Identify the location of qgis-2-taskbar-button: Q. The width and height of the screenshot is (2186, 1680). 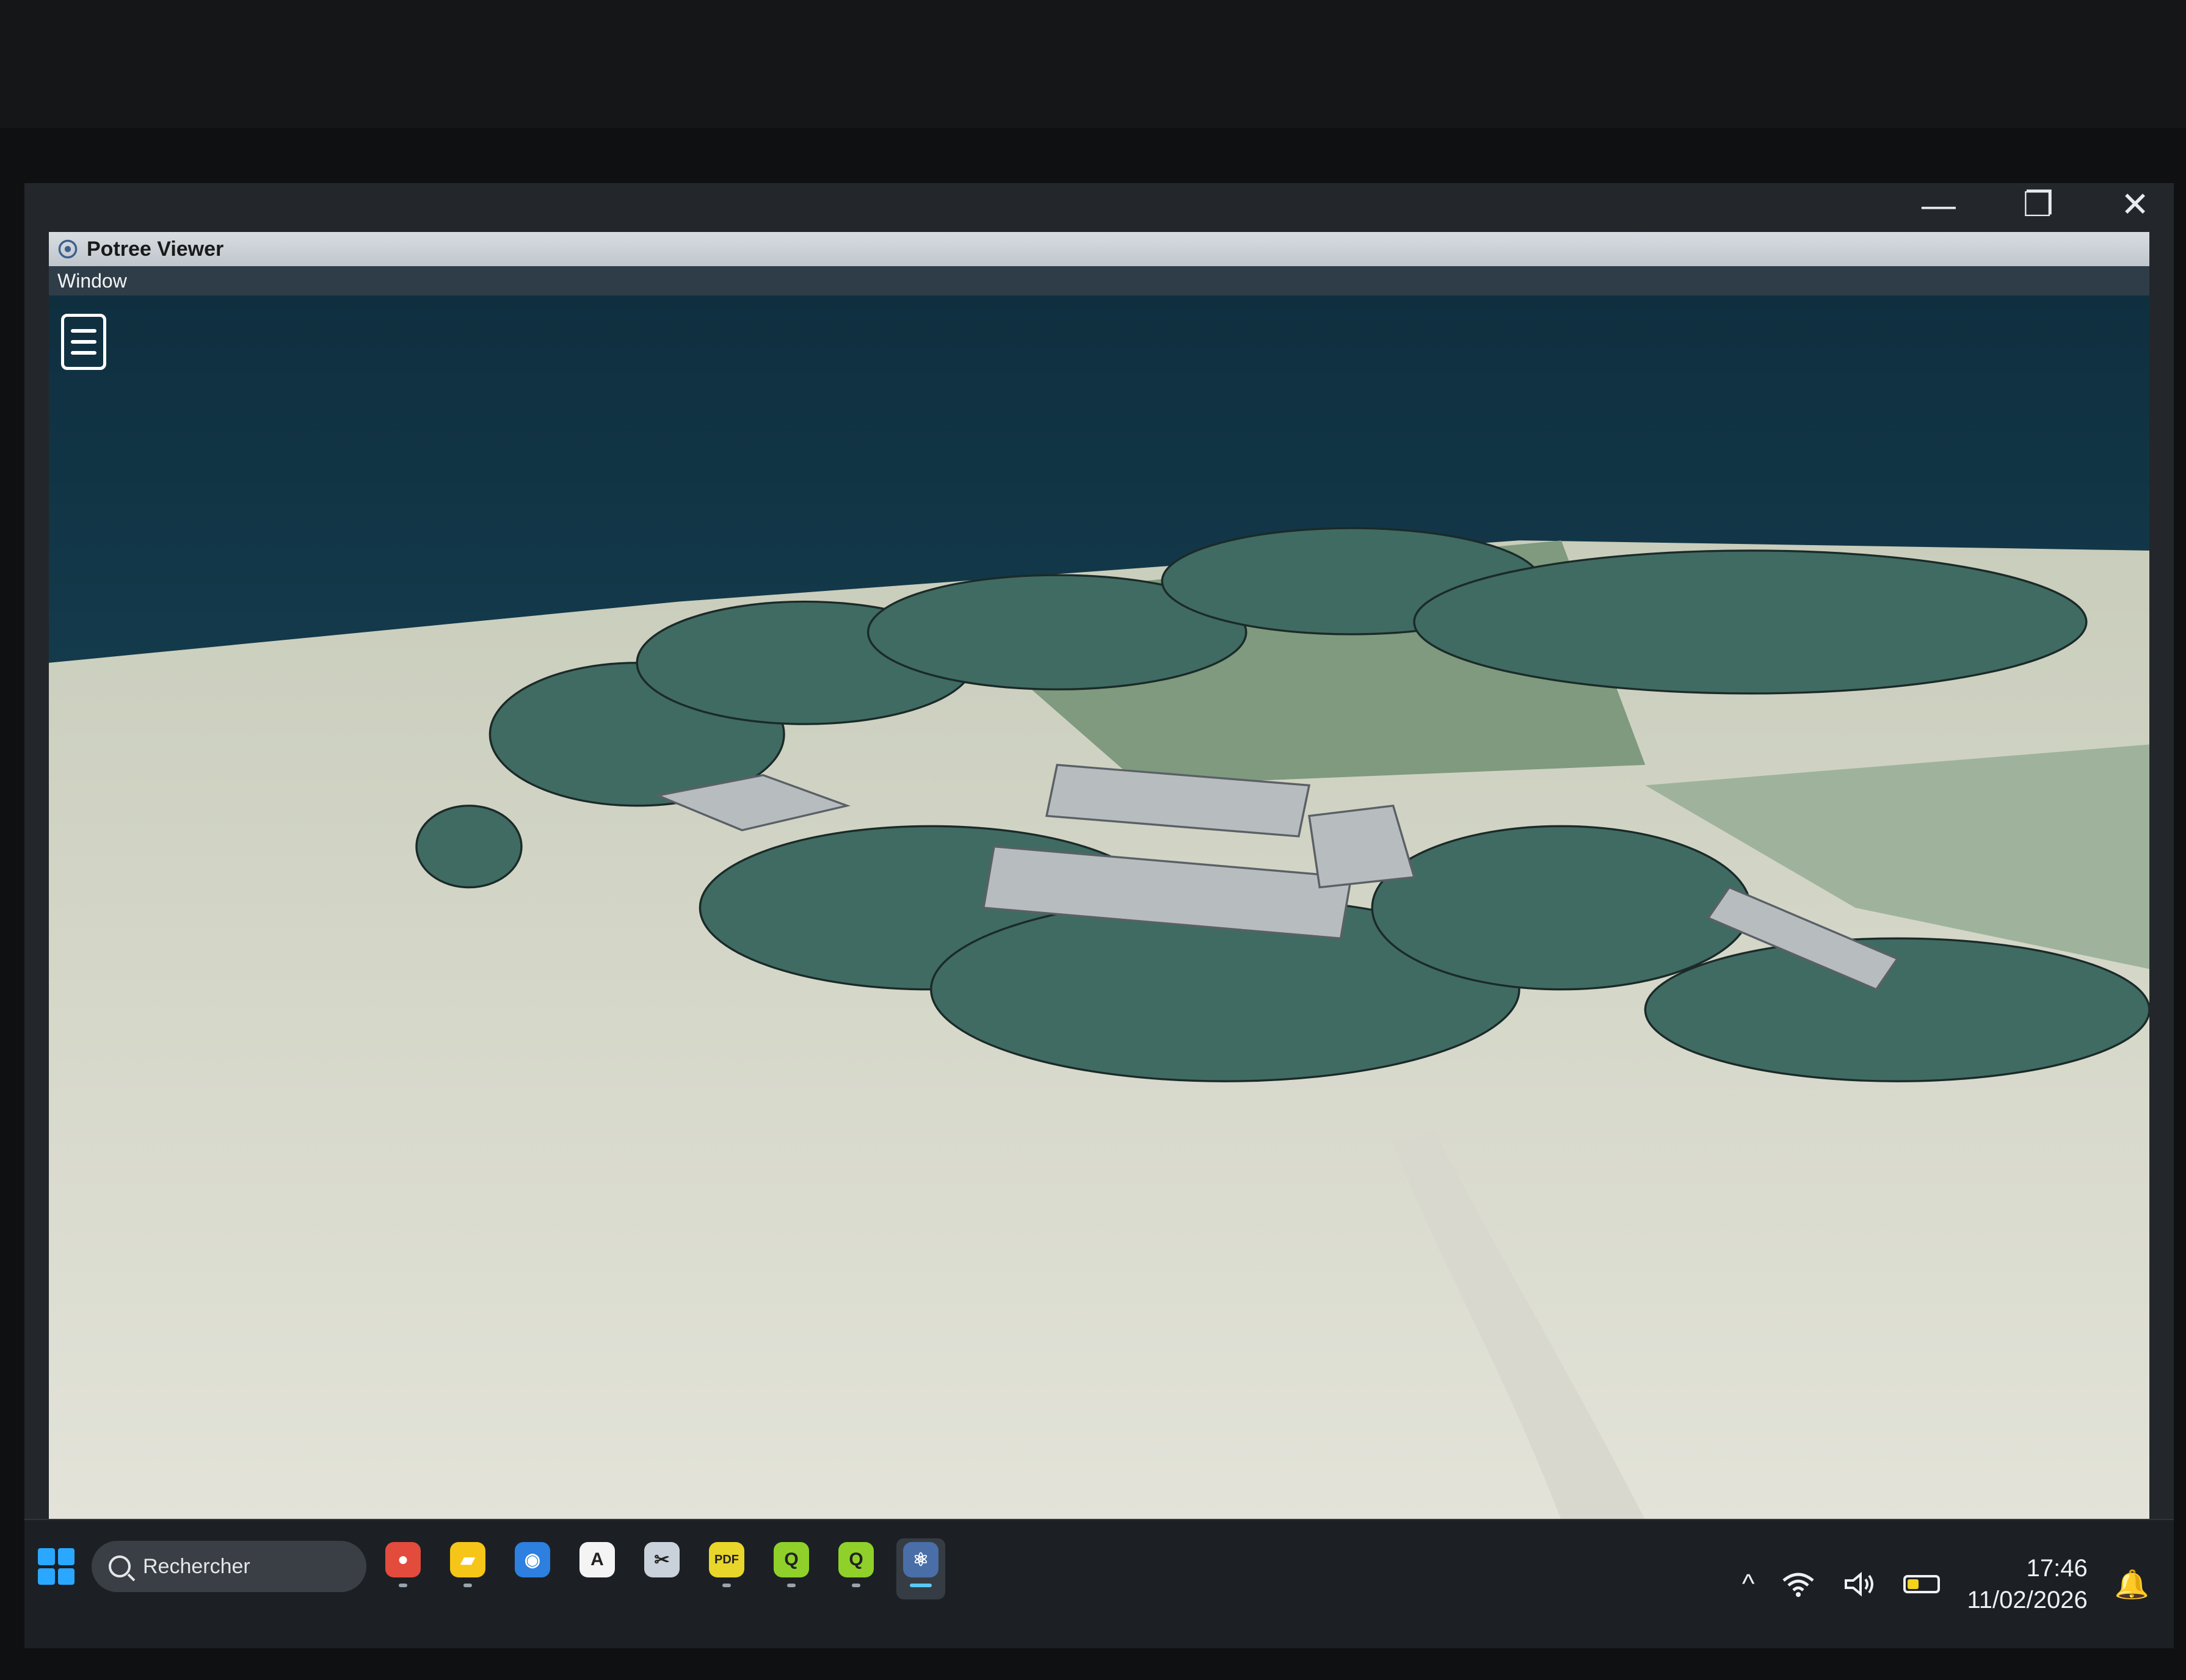
(857, 1568).